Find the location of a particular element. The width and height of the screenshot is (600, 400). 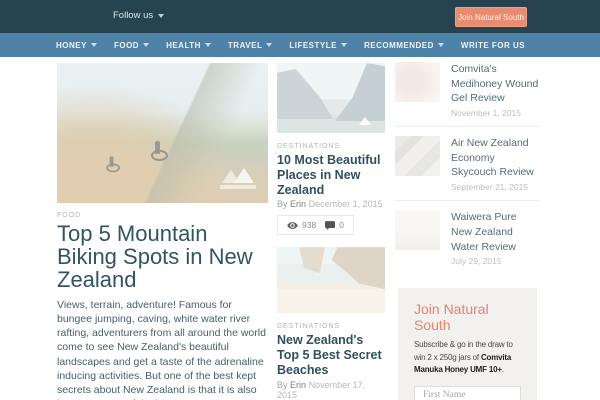

nav-item-label: HONEY is located at coordinates (71, 45).